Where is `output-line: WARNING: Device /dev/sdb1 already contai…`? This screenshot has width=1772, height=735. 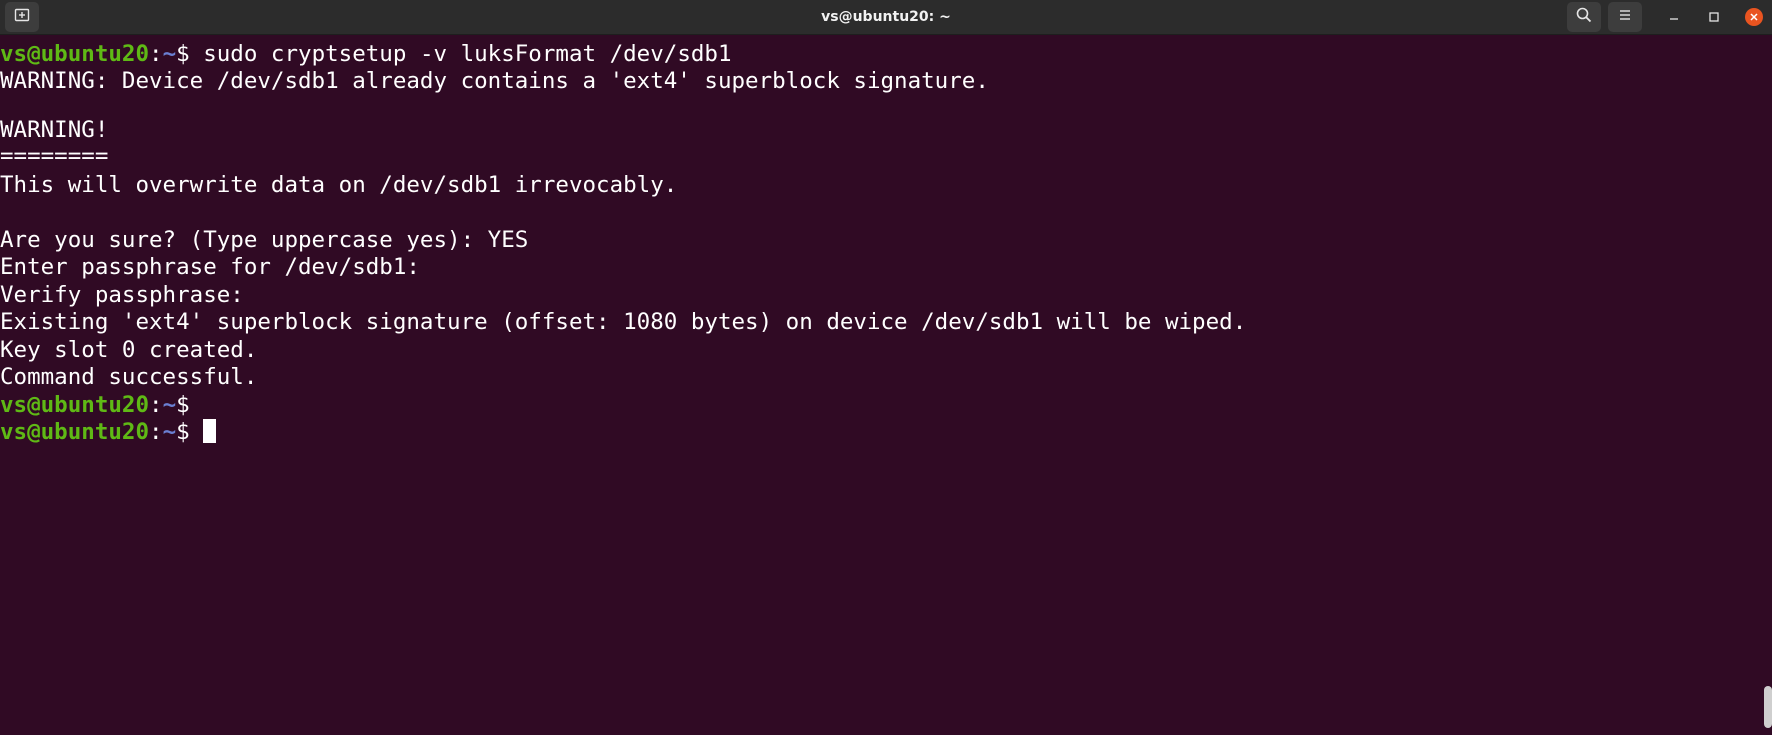
output-line: WARNING: Device /dev/sdb1 already contai… is located at coordinates (494, 81).